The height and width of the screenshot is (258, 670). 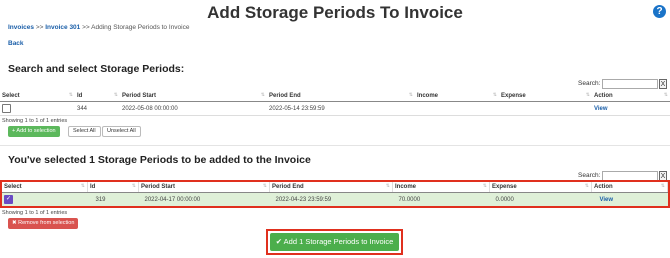 What do you see at coordinates (121, 131) in the screenshot?
I see `unselect-all-button: Unselect All` at bounding box center [121, 131].